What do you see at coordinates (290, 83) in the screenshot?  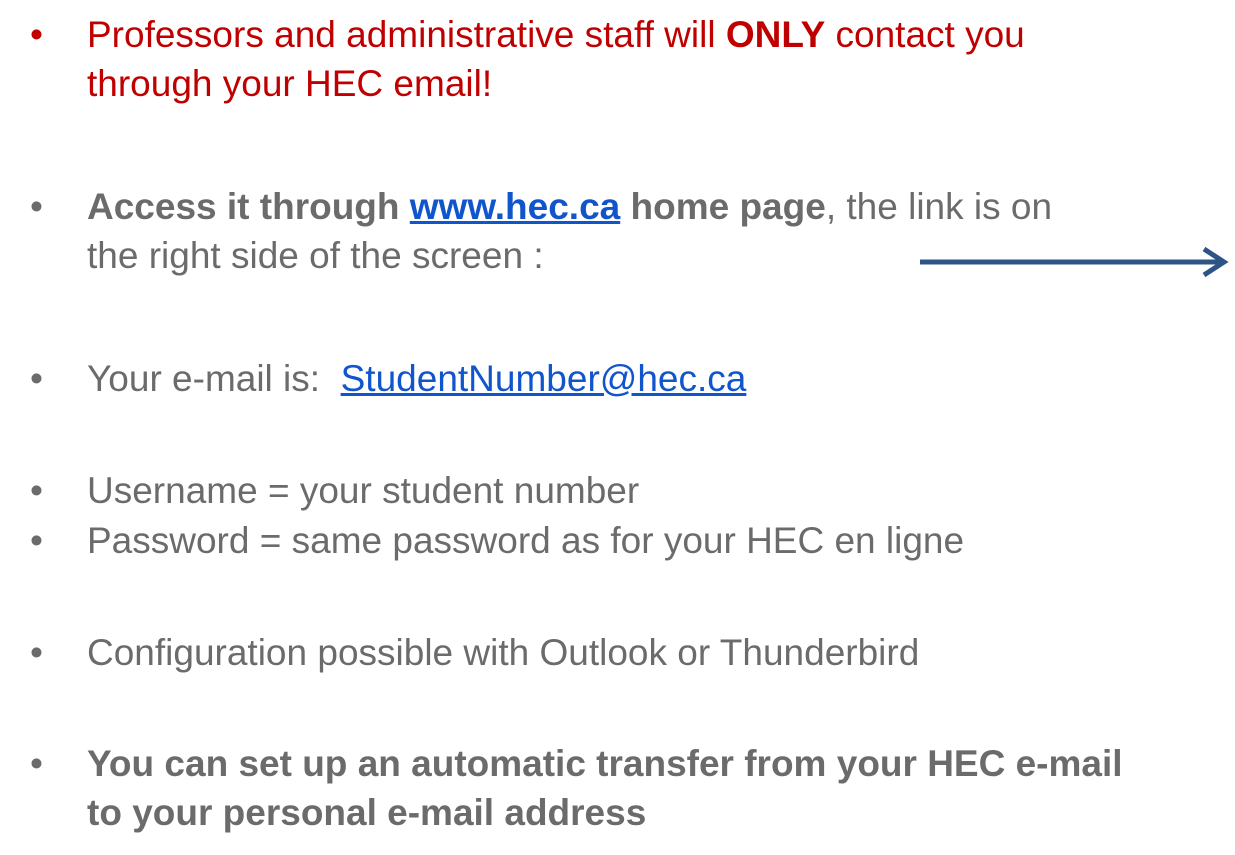 I see `bullet-text-line2: through your HEC email!` at bounding box center [290, 83].